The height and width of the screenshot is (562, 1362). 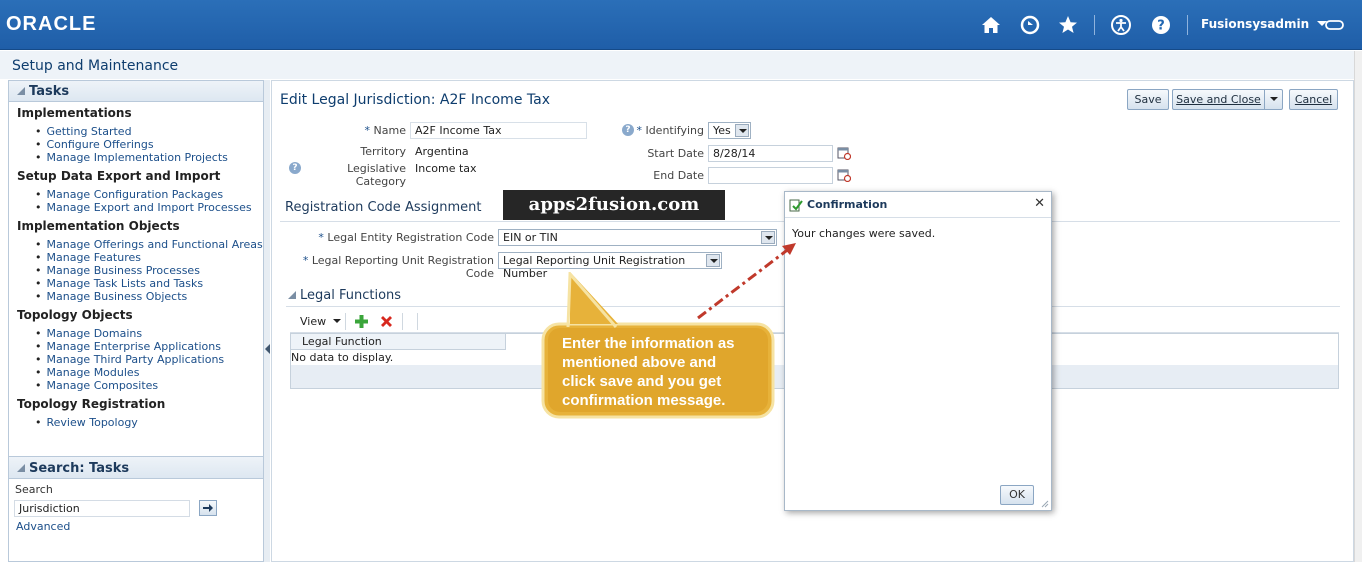 I want to click on task-link: Manage Enterprise Applications, so click(x=136, y=346).